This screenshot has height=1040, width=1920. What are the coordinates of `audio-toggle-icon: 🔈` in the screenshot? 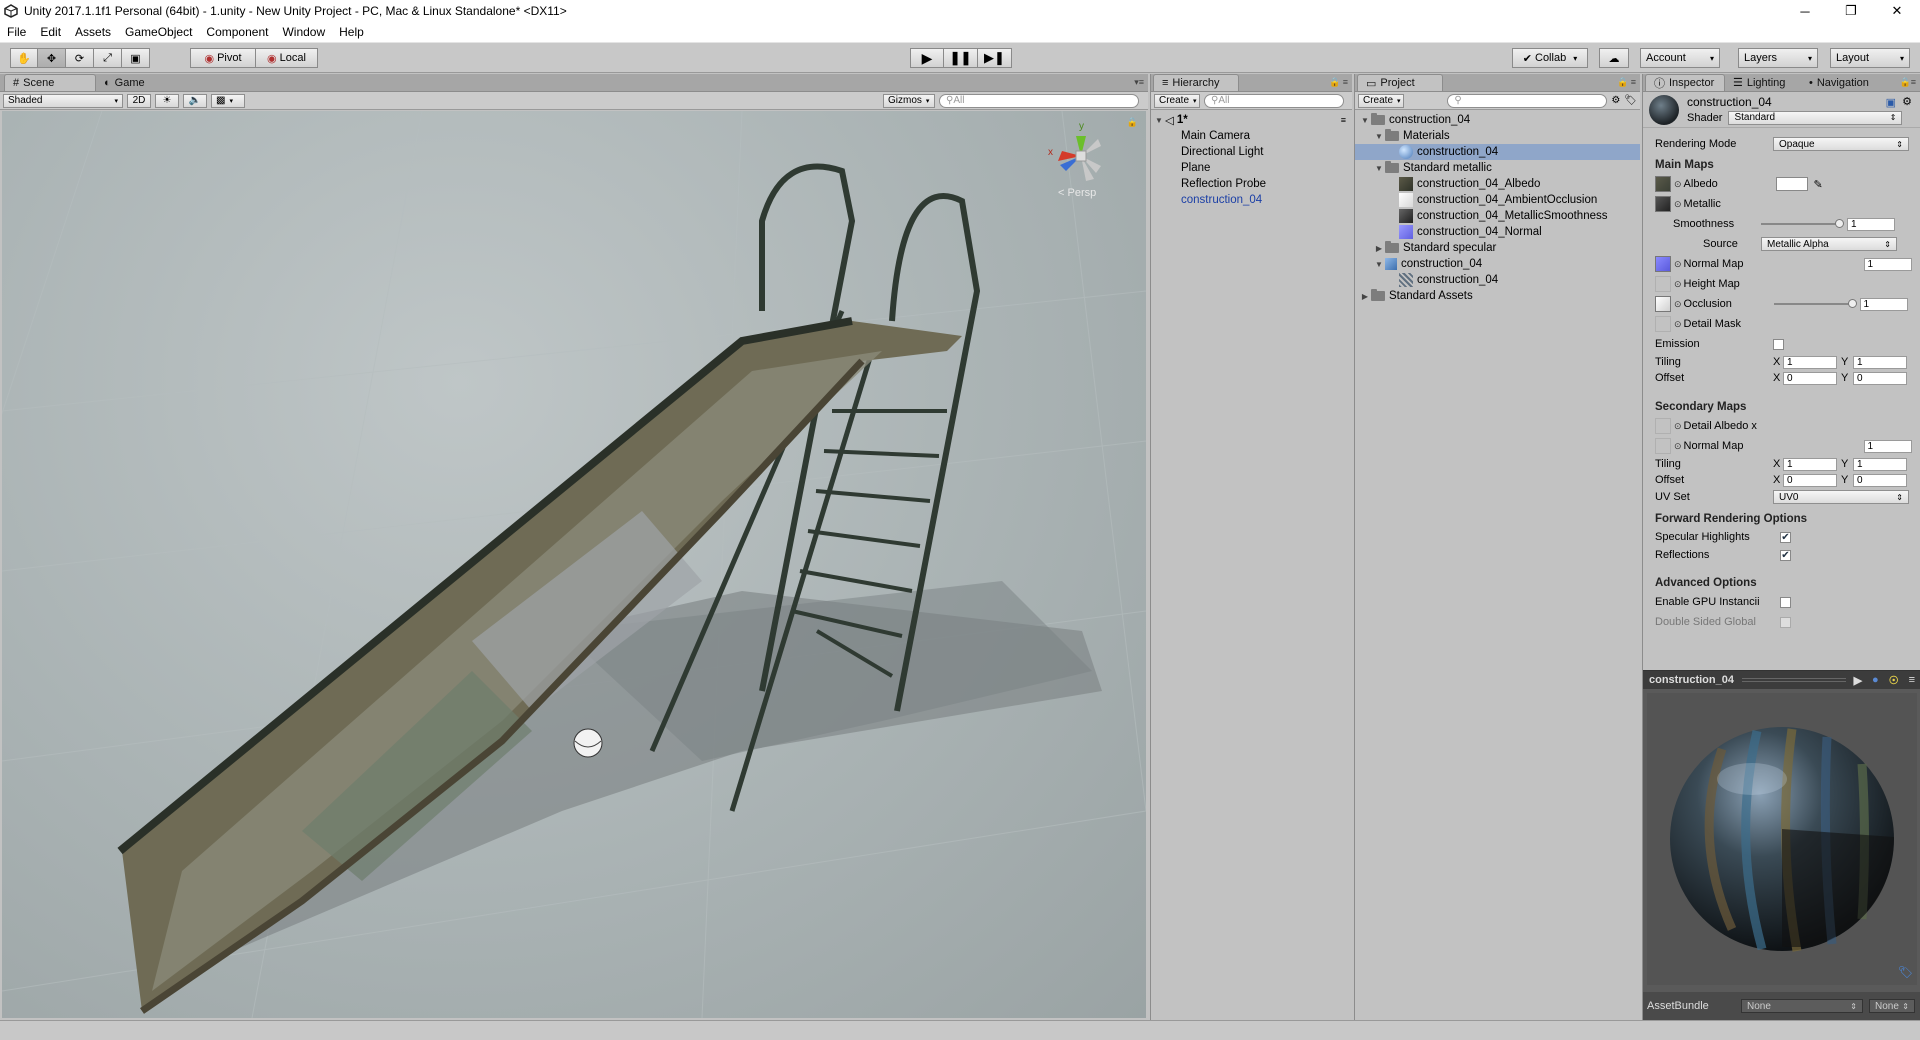 It's located at (195, 100).